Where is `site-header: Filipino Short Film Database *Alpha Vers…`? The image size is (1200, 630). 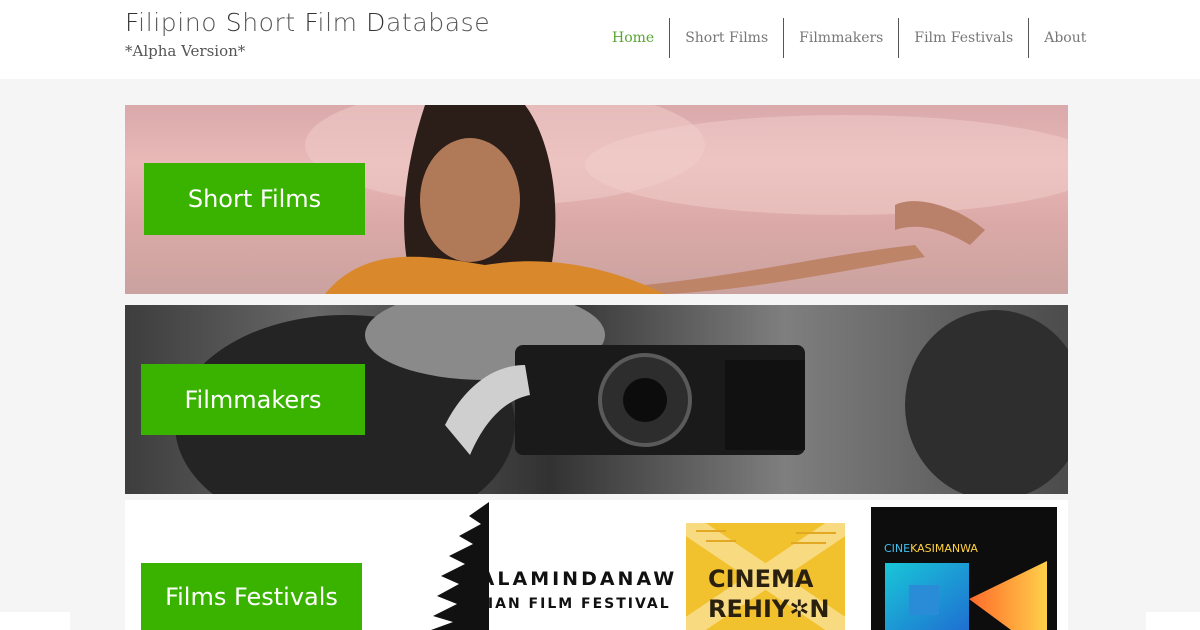
site-header: Filipino Short Film Database *Alpha Vers… is located at coordinates (600, 39).